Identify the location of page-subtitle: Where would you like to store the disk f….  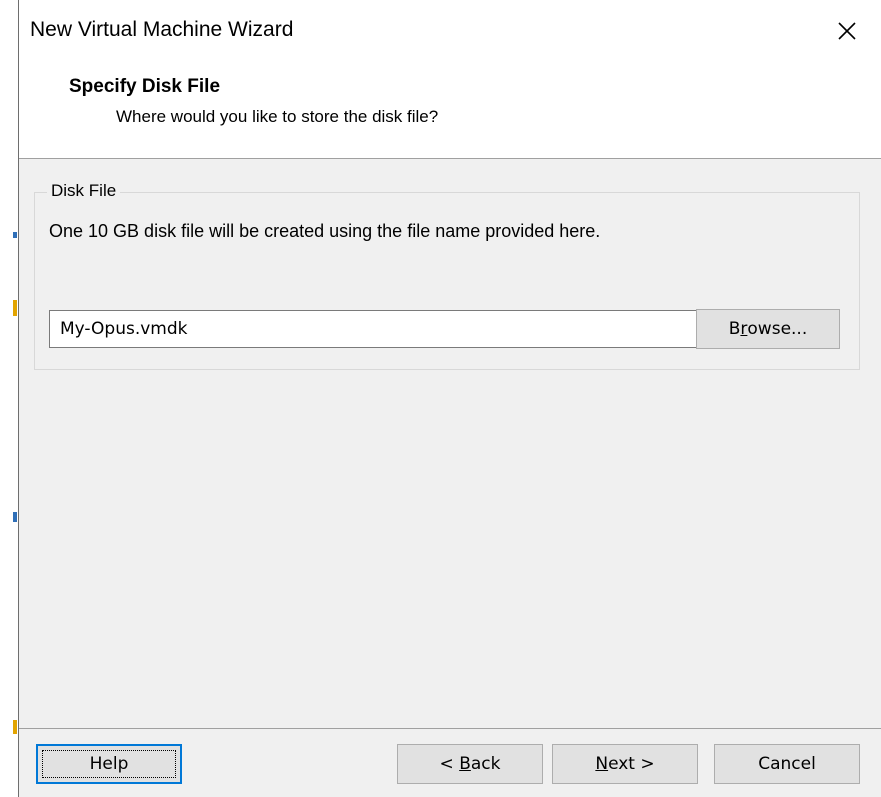
(277, 116).